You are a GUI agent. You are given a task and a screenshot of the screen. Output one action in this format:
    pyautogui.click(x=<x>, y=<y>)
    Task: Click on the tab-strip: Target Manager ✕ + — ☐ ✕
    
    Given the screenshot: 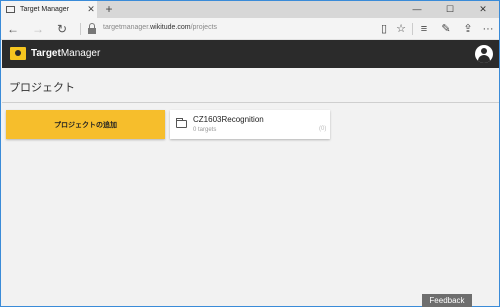 What is the action you would take?
    pyautogui.click(x=250, y=9)
    